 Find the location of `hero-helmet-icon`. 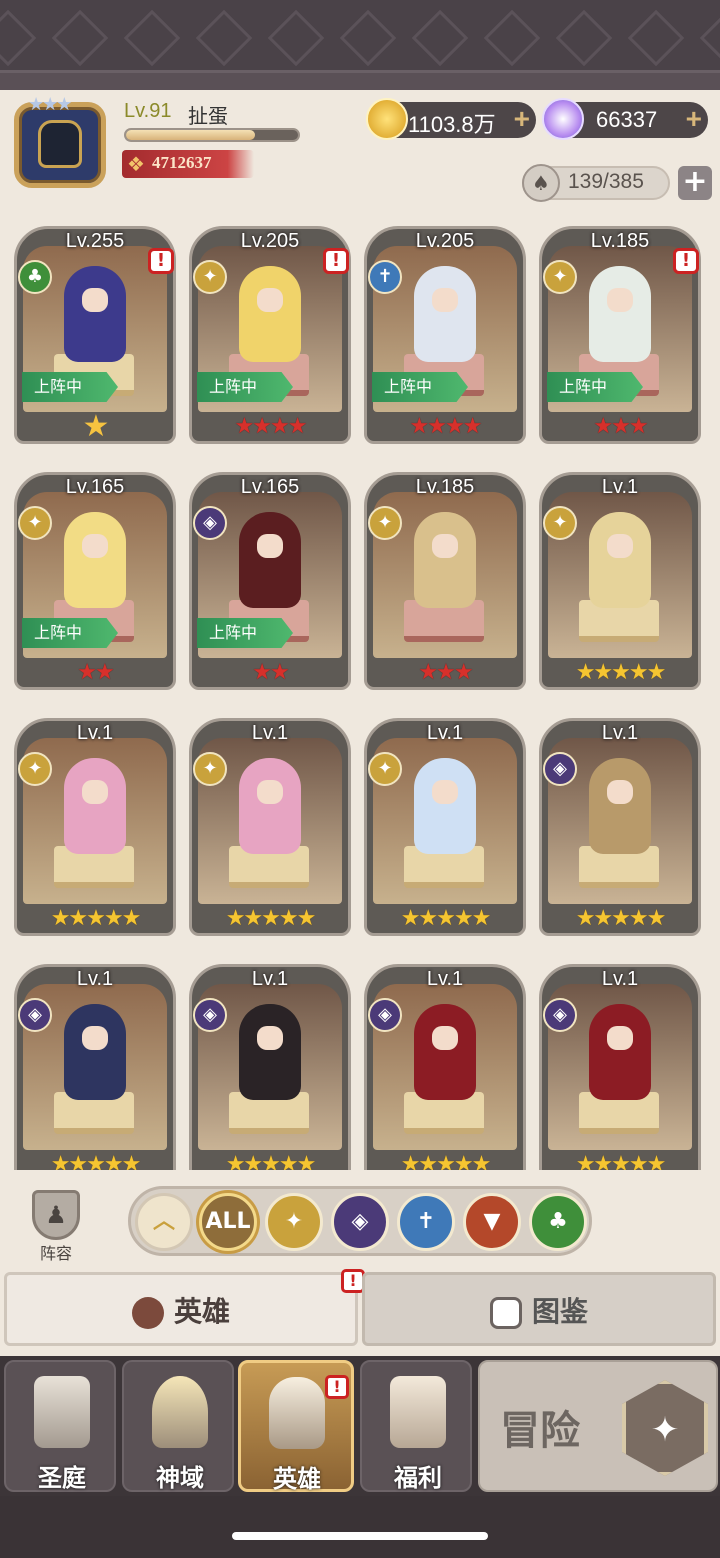

hero-helmet-icon is located at coordinates (297, 1413).